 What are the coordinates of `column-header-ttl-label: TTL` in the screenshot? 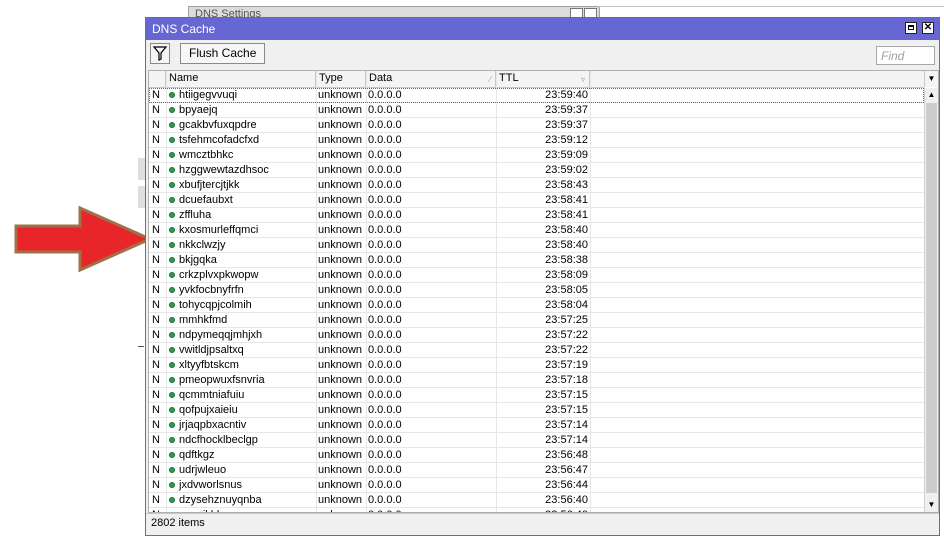 It's located at (509, 78).